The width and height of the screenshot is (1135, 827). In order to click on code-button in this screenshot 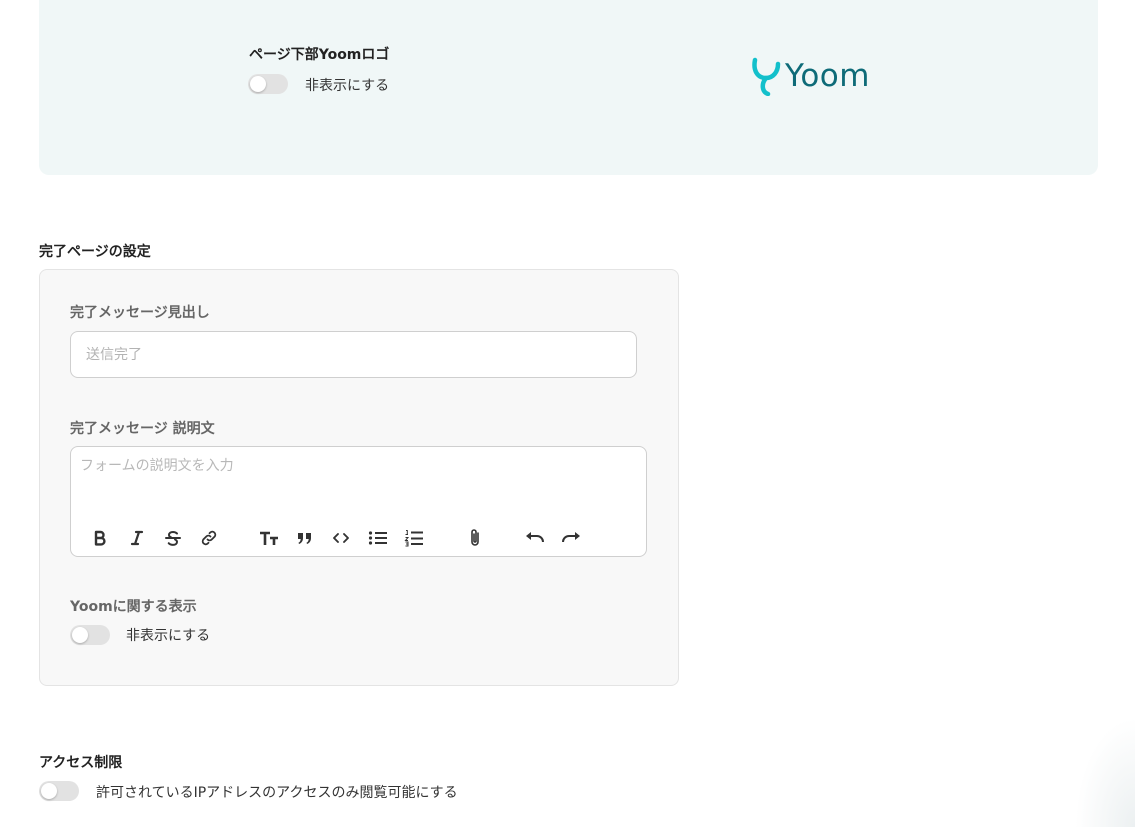, I will do `click(341, 538)`.